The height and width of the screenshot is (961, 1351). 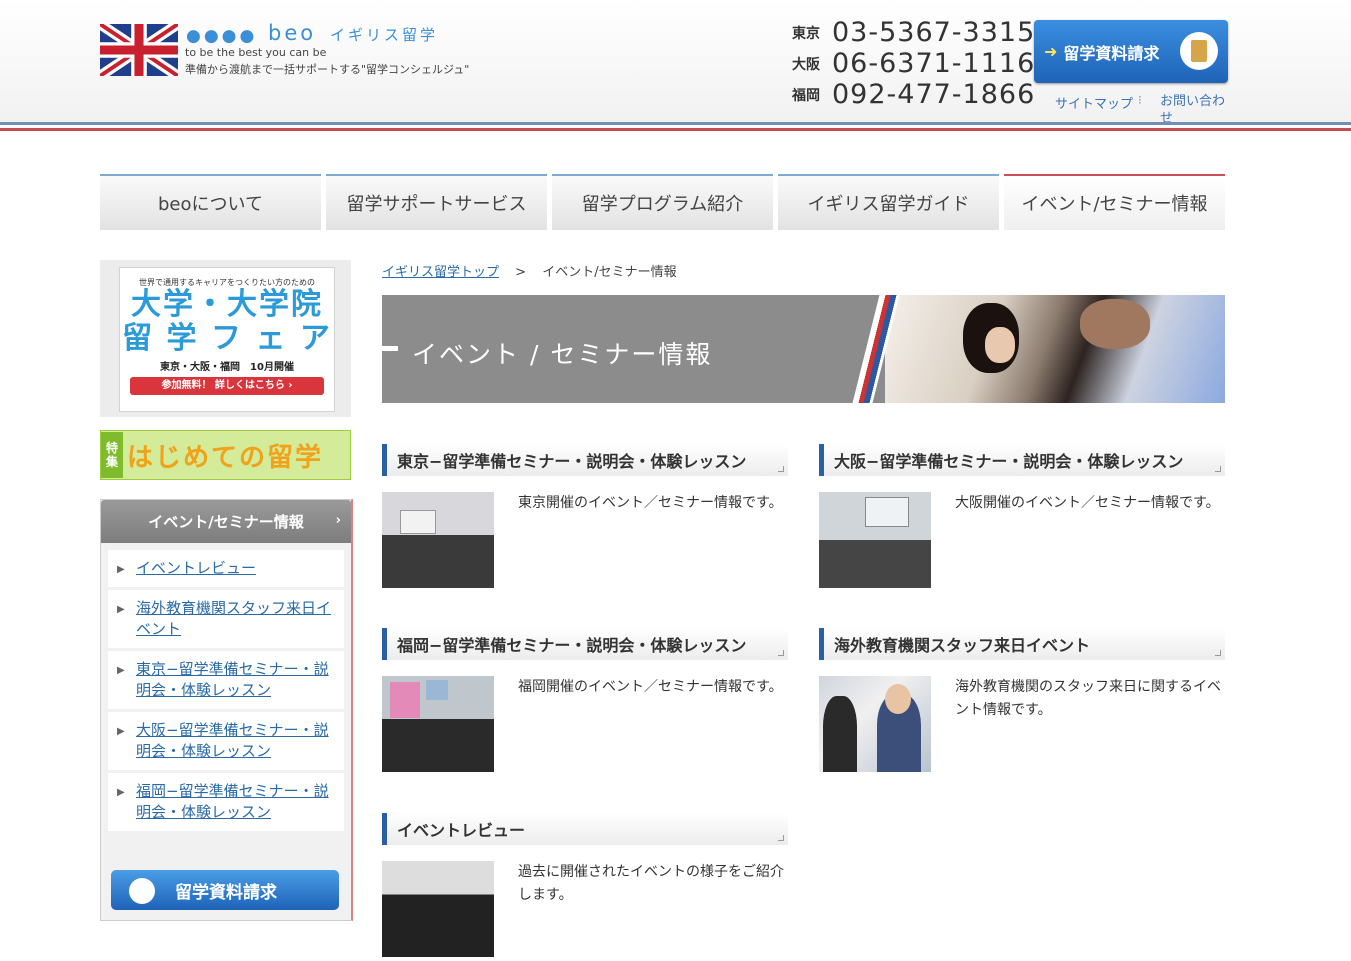 What do you see at coordinates (806, 33) in the screenshot?
I see `phone-city: 東京` at bounding box center [806, 33].